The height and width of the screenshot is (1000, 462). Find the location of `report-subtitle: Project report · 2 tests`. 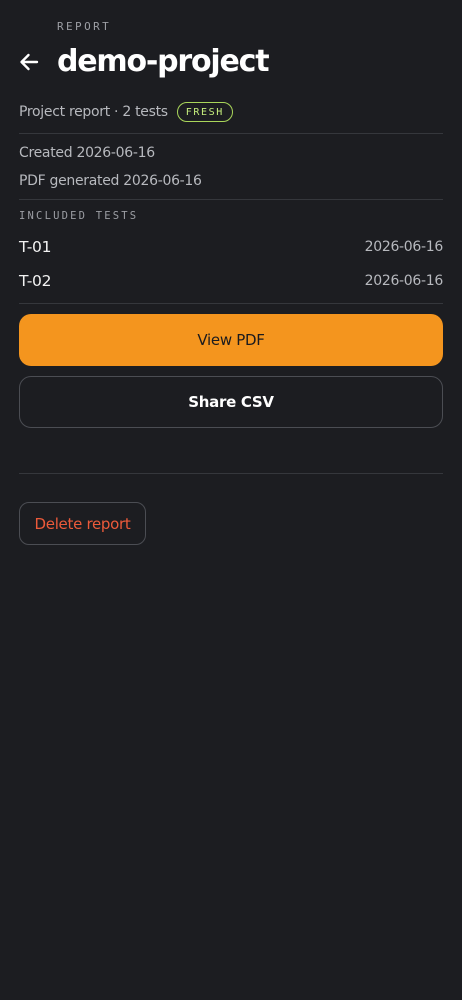

report-subtitle: Project report · 2 tests is located at coordinates (93, 112).